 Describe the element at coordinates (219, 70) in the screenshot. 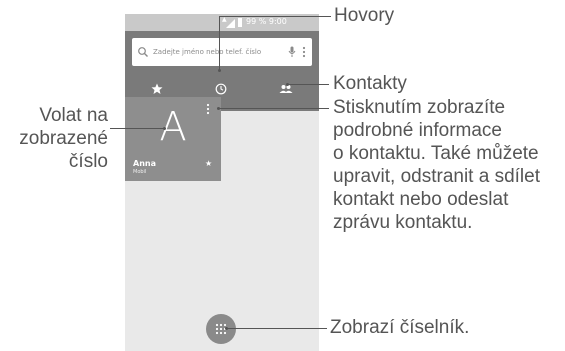

I see `callout-dot-hovory` at that location.